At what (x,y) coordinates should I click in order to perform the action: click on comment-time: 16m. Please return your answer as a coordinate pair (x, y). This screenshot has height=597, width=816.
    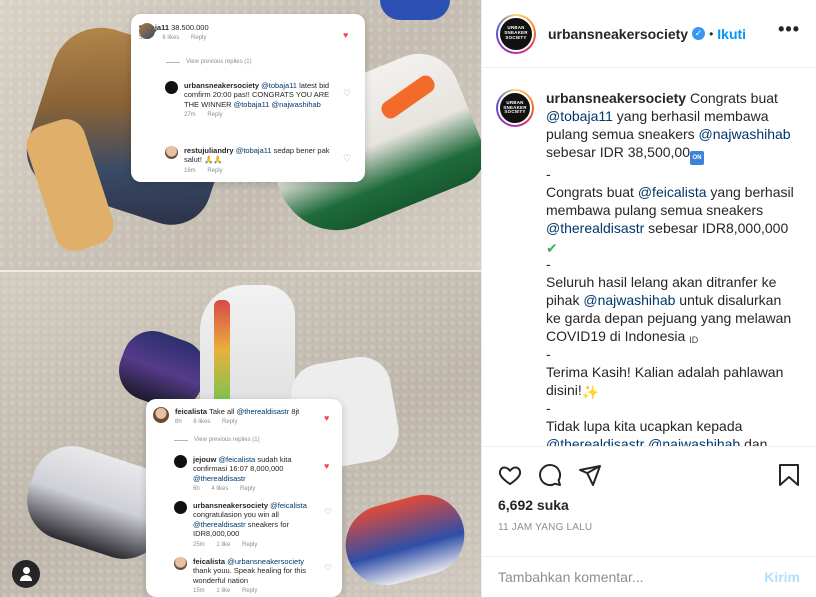
    Looking at the image, I should click on (190, 170).